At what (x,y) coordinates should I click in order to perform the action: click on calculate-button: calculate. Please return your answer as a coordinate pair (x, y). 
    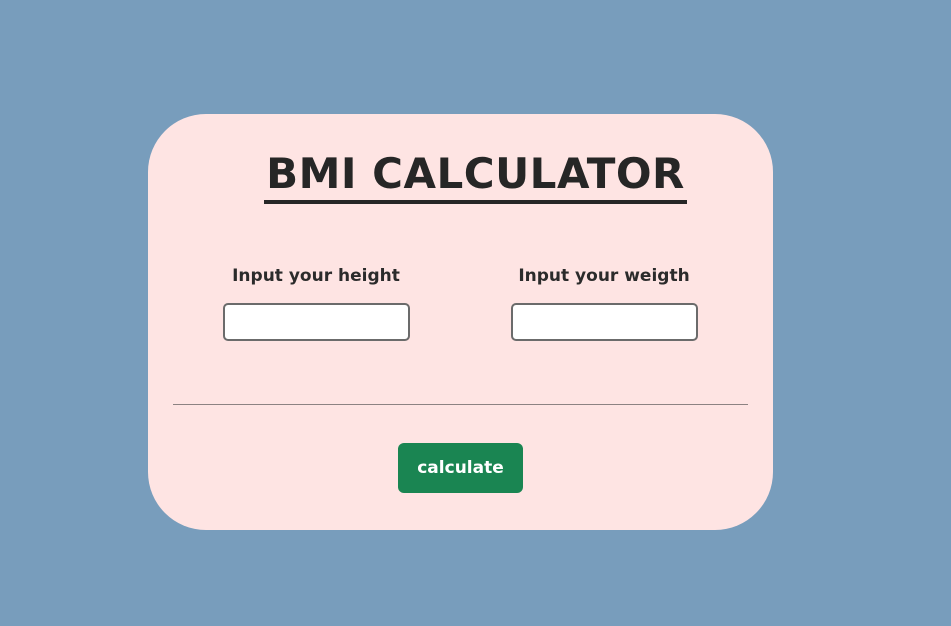
    Looking at the image, I should click on (460, 468).